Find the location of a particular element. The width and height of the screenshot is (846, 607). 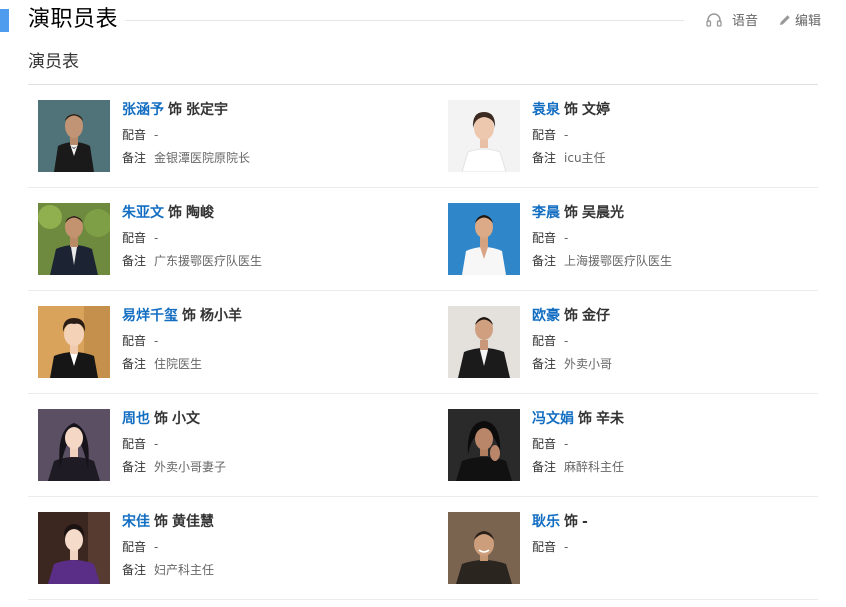

voice-label: 语音 is located at coordinates (745, 21).